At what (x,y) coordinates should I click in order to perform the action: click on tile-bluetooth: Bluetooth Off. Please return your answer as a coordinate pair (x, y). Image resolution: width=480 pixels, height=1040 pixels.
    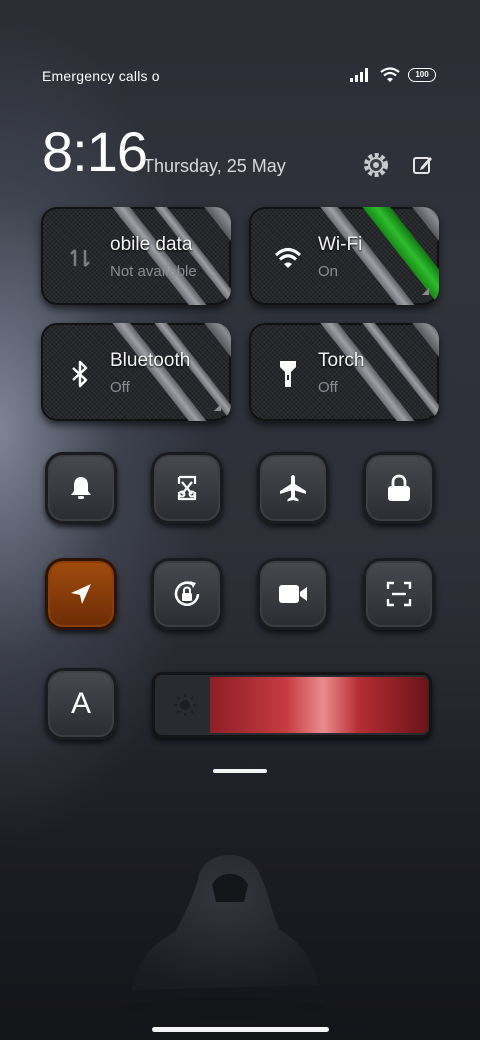
    Looking at the image, I should click on (136, 372).